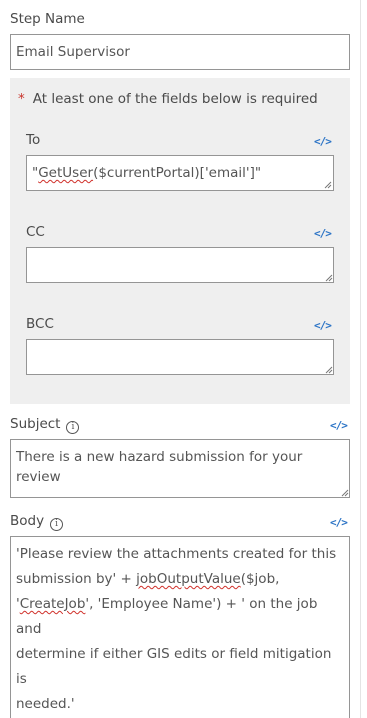  I want to click on subject-label: Subject i, so click(45, 424).